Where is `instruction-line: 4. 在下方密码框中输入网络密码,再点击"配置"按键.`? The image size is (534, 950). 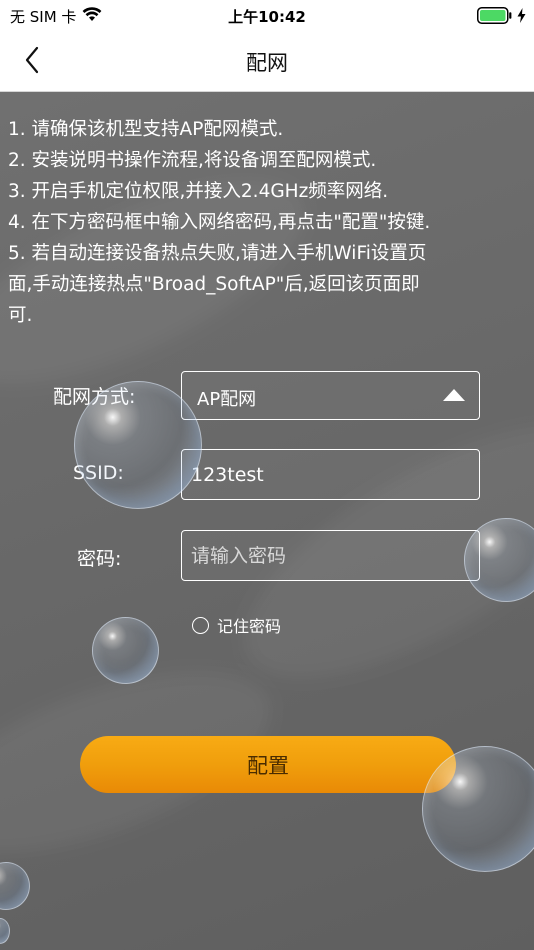 instruction-line: 4. 在下方密码框中输入网络密码,再点击"配置"按键. is located at coordinates (219, 222).